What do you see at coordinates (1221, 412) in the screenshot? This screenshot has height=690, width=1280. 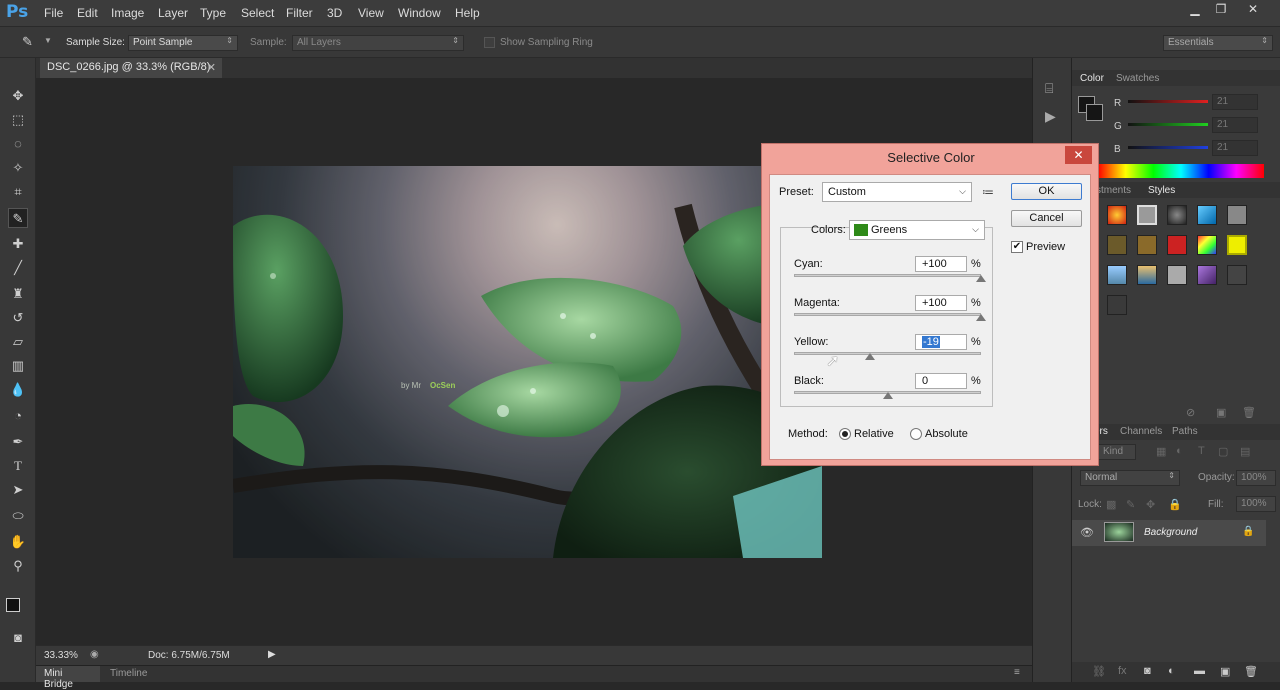 I see `new-style-icon: ▣` at bounding box center [1221, 412].